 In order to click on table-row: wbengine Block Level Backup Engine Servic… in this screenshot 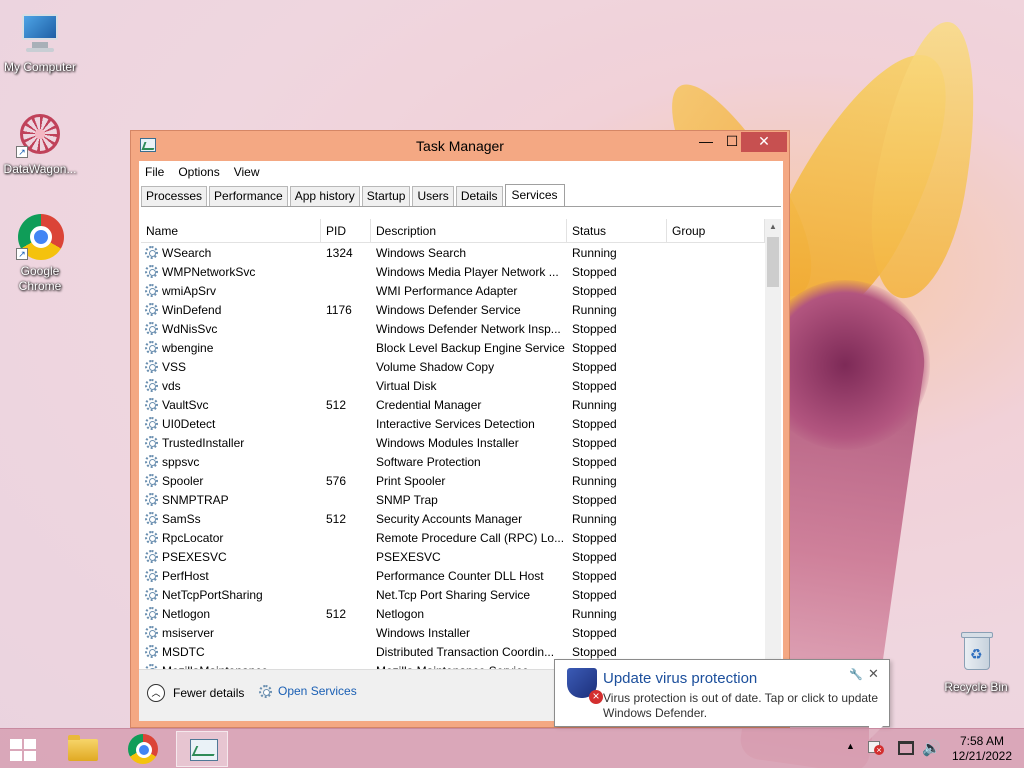, I will do `click(461, 347)`.